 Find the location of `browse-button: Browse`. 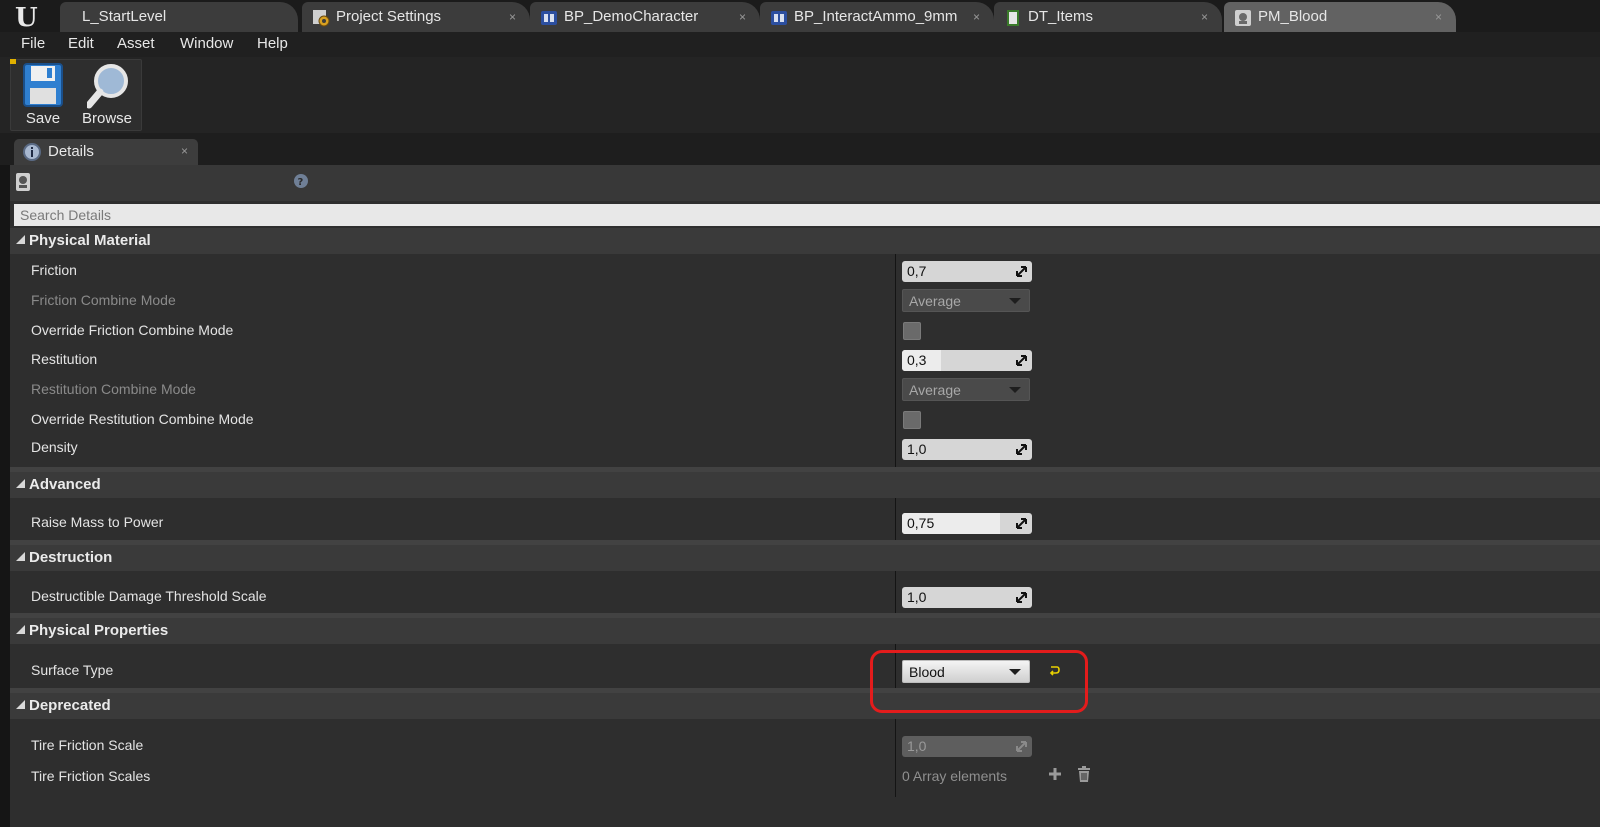

browse-button: Browse is located at coordinates (107, 94).